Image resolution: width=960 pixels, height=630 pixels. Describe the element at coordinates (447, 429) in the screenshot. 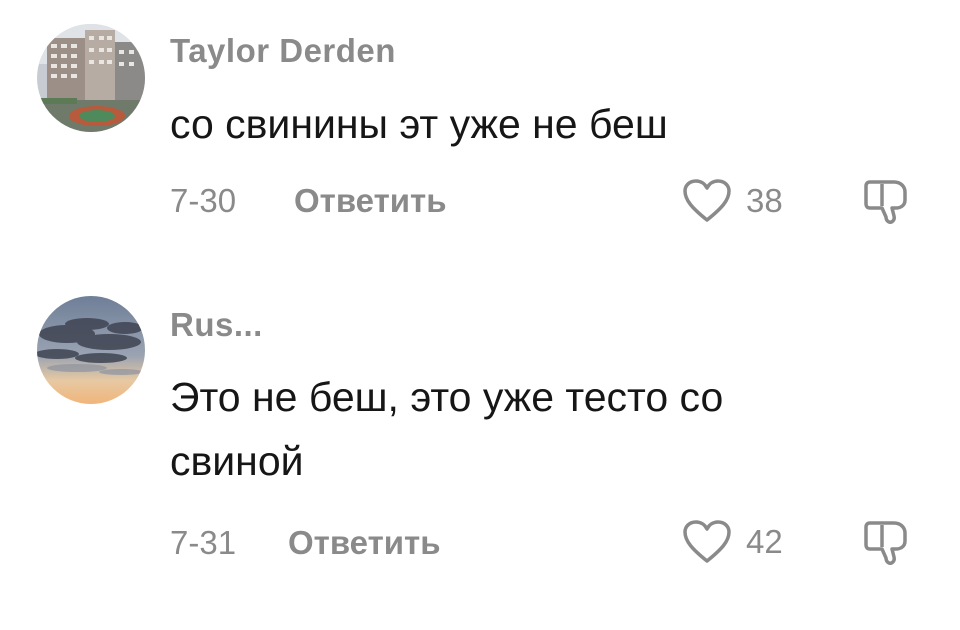

I see `comment-text: Это не беш, это уже тесто со свиной` at that location.